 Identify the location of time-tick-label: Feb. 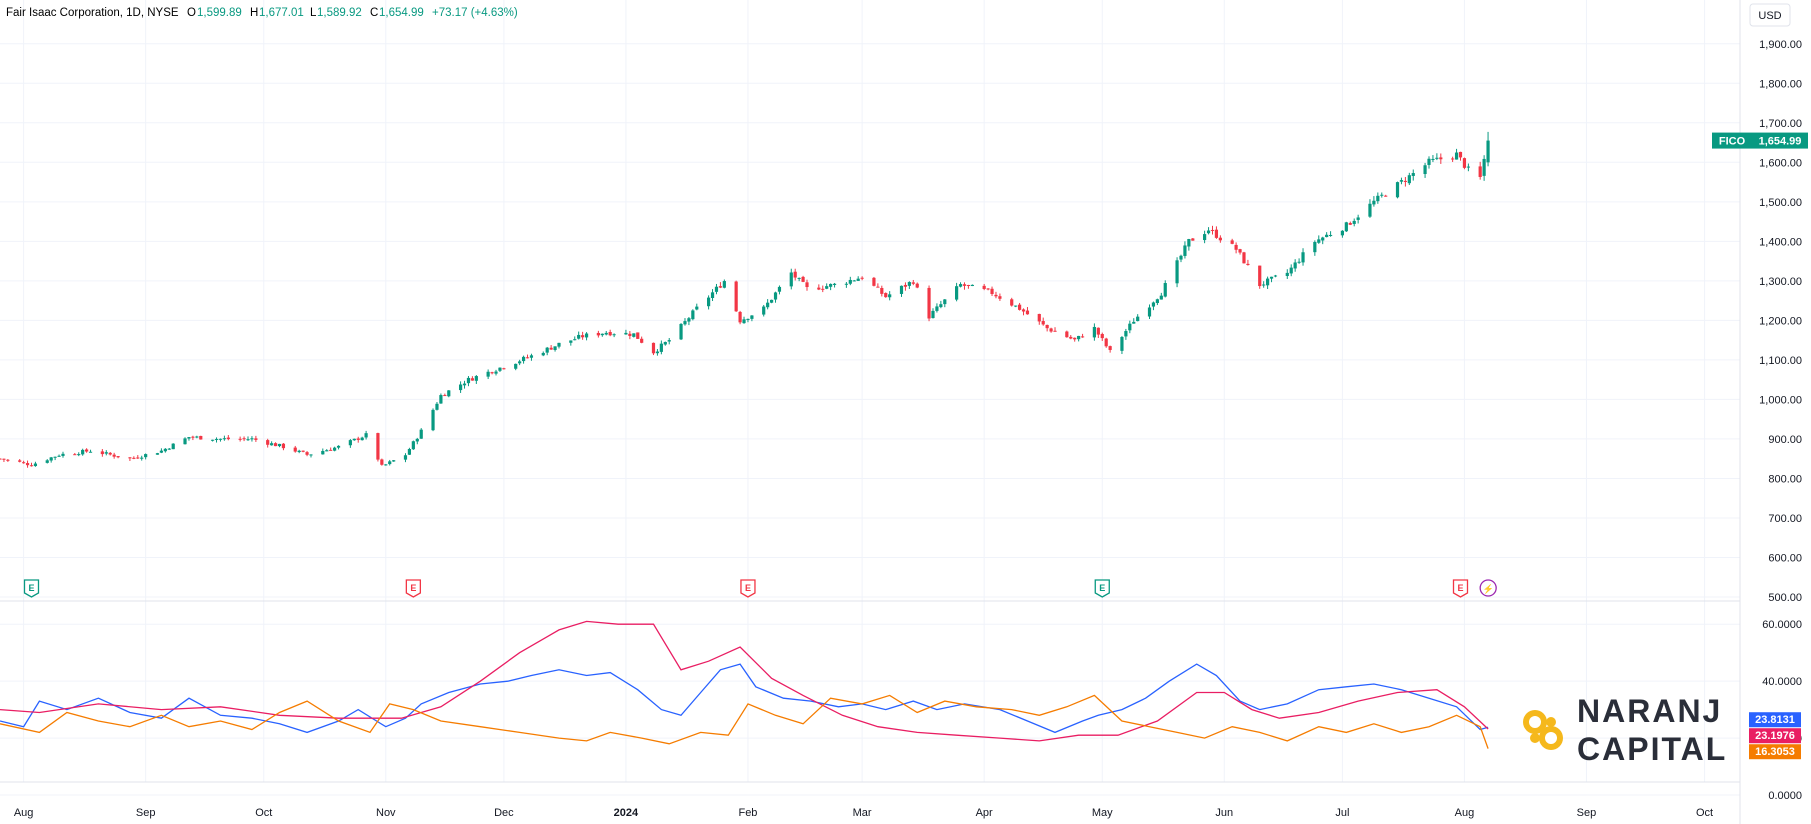
(747, 813).